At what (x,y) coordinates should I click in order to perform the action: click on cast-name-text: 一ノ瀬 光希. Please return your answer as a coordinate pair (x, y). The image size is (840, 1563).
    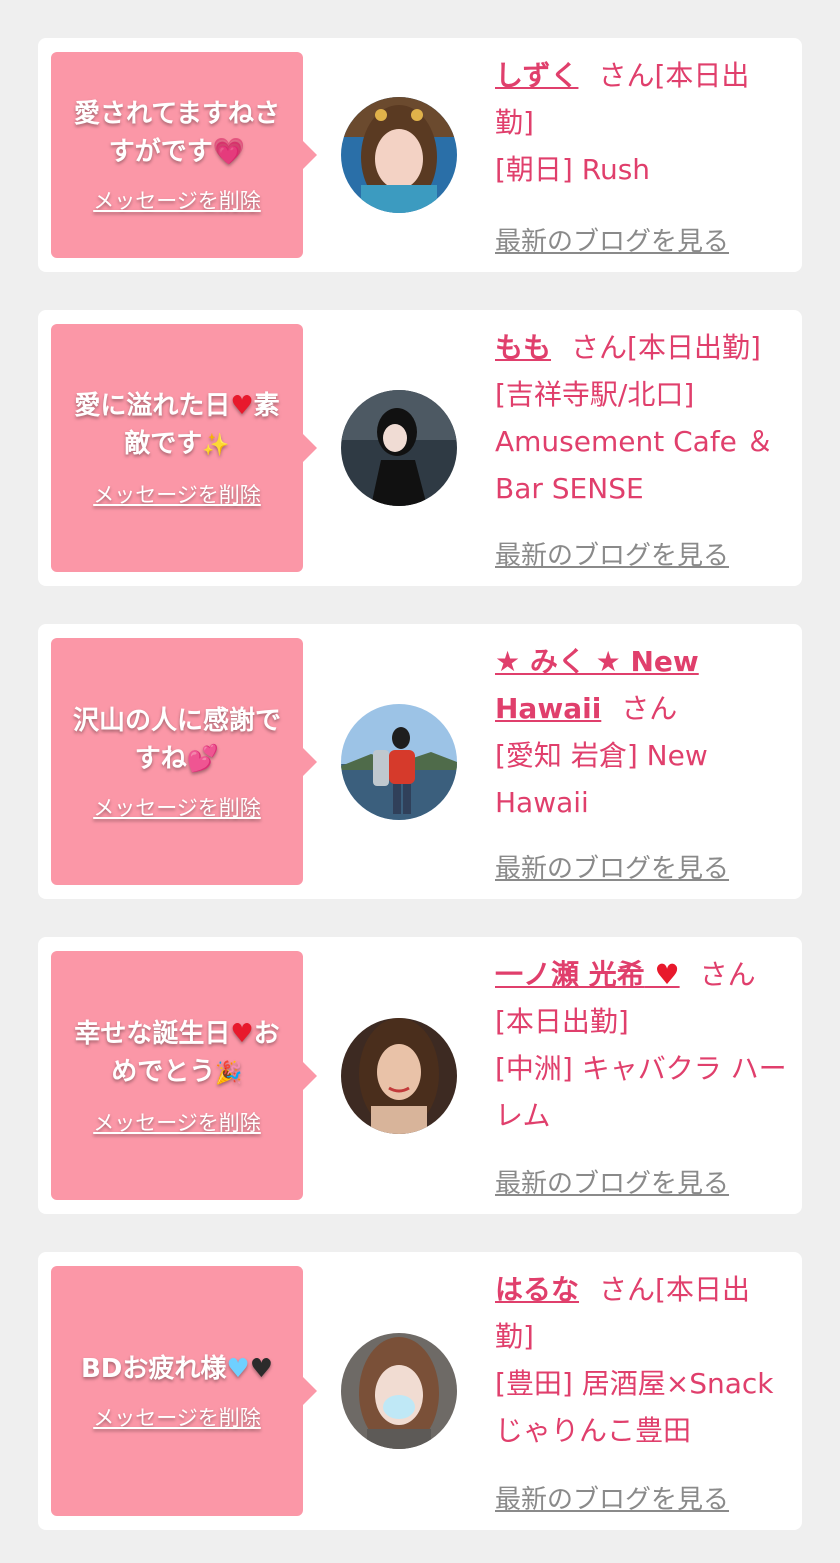
    Looking at the image, I should click on (570, 974).